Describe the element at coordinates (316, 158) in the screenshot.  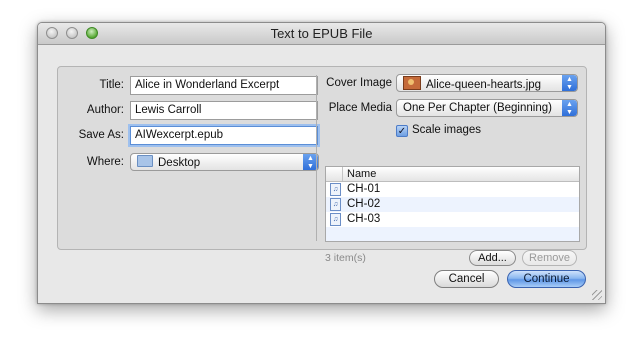
I see `column-divider` at that location.